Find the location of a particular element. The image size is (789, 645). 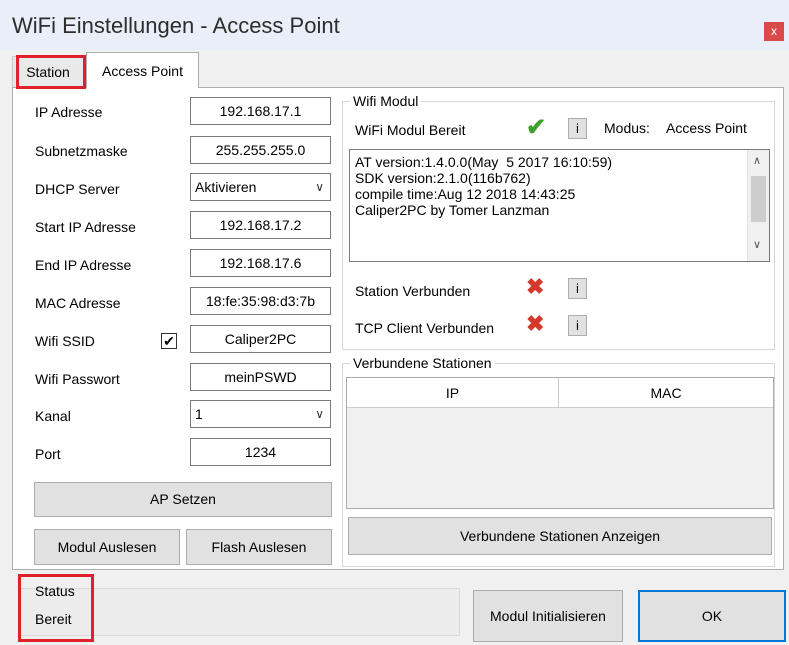

scroll-up-icon: ∧ is located at coordinates (757, 160).